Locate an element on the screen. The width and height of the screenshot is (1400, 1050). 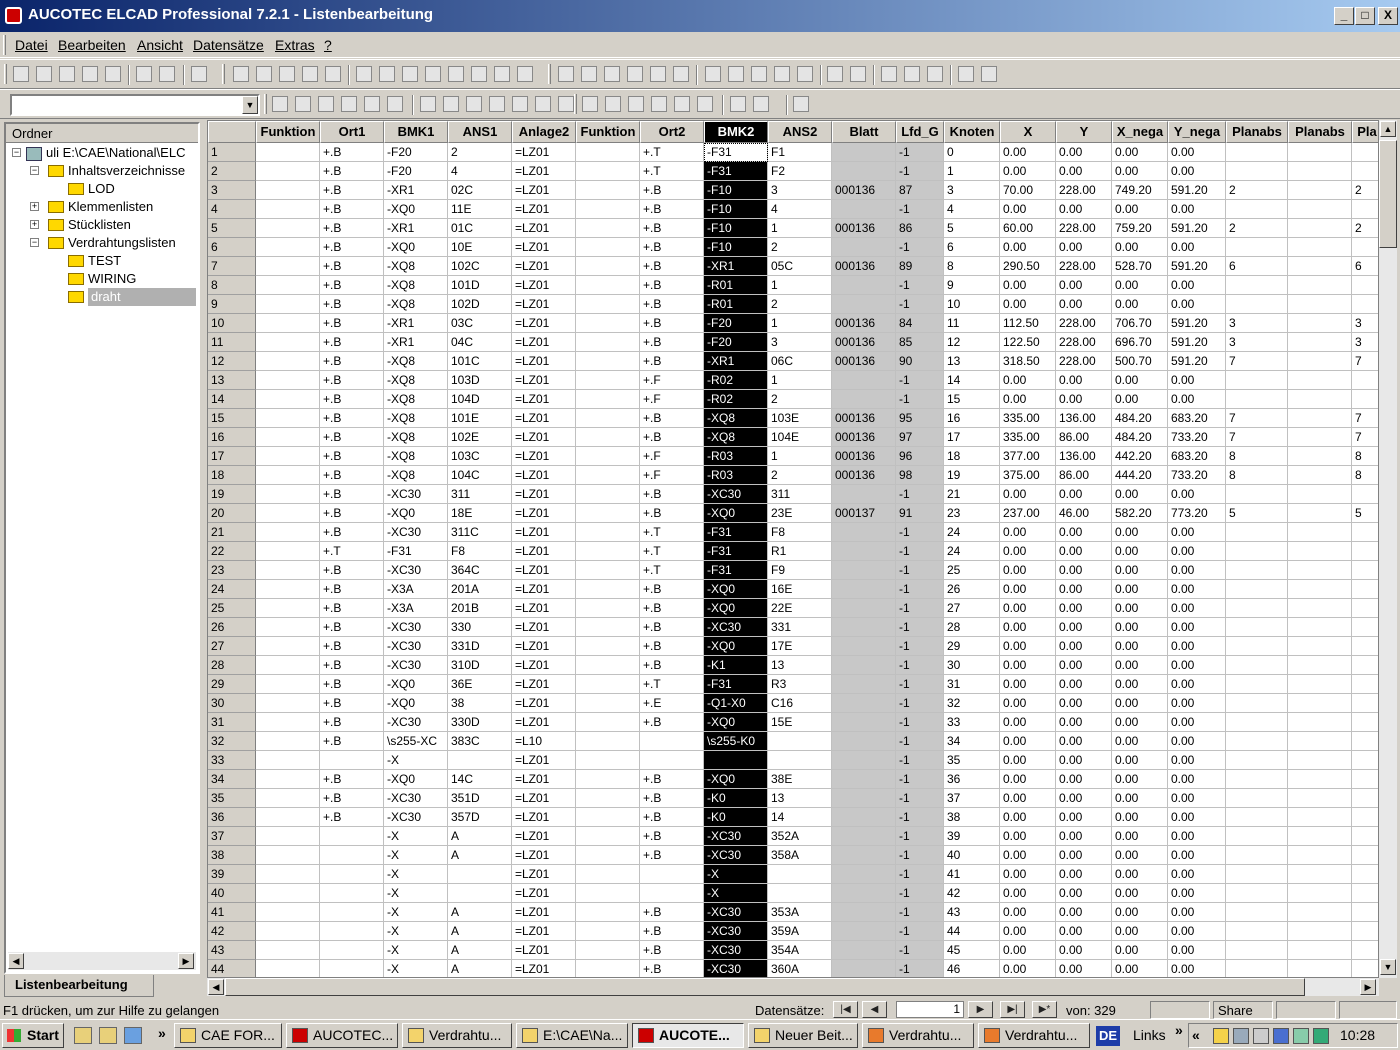
collapse-icon: − is located at coordinates (16, 152).